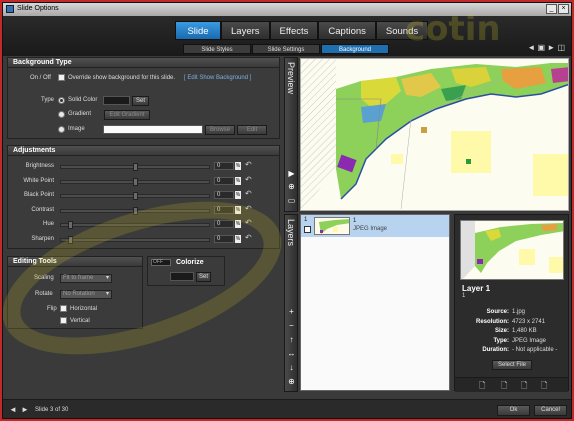 This screenshot has width=574, height=421. Describe the element at coordinates (291, 187) in the screenshot. I see `zoom-icon: ⊕` at that location.